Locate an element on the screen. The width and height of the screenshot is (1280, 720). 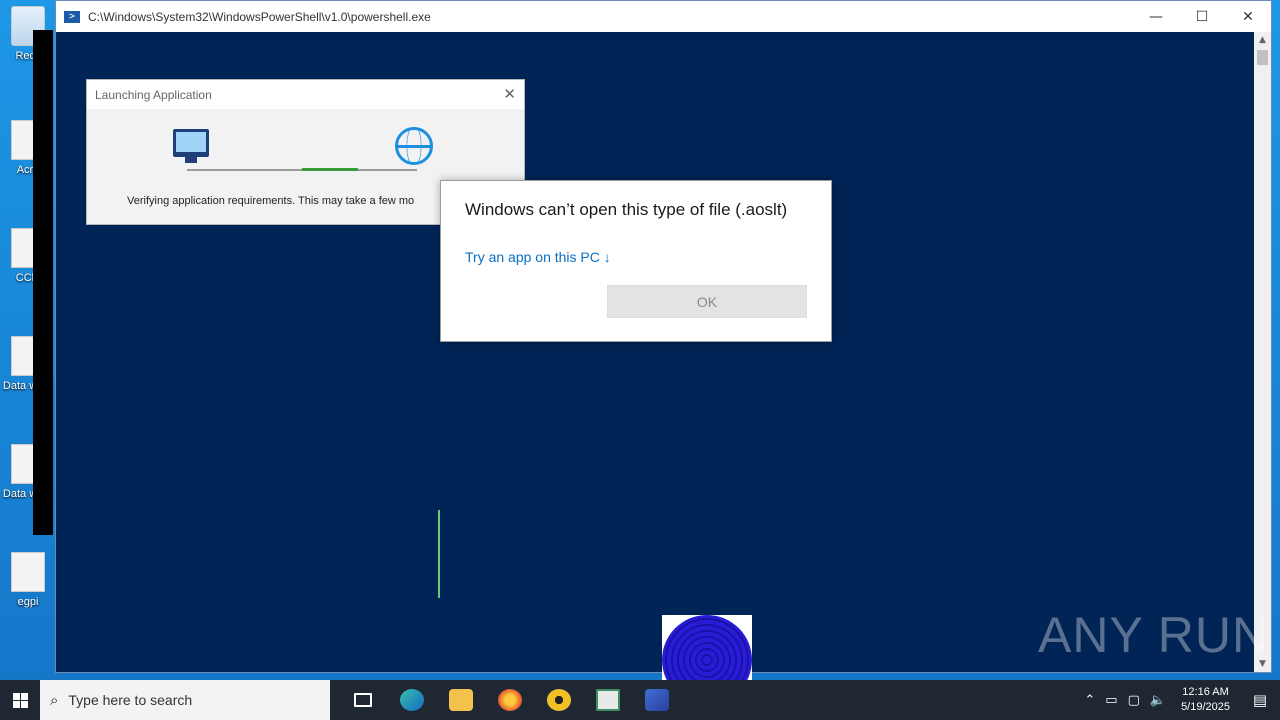
computer-stand is located at coordinates (191, 160).